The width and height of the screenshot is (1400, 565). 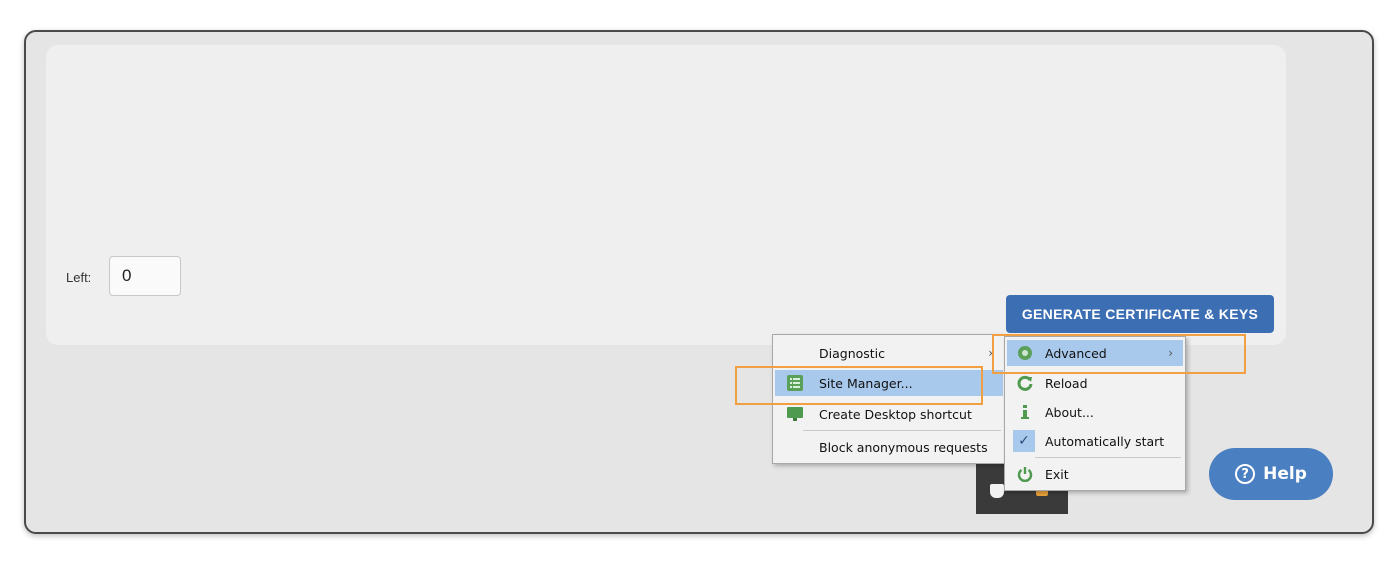 I want to click on menu-item-label: Reload, so click(x=1066, y=383).